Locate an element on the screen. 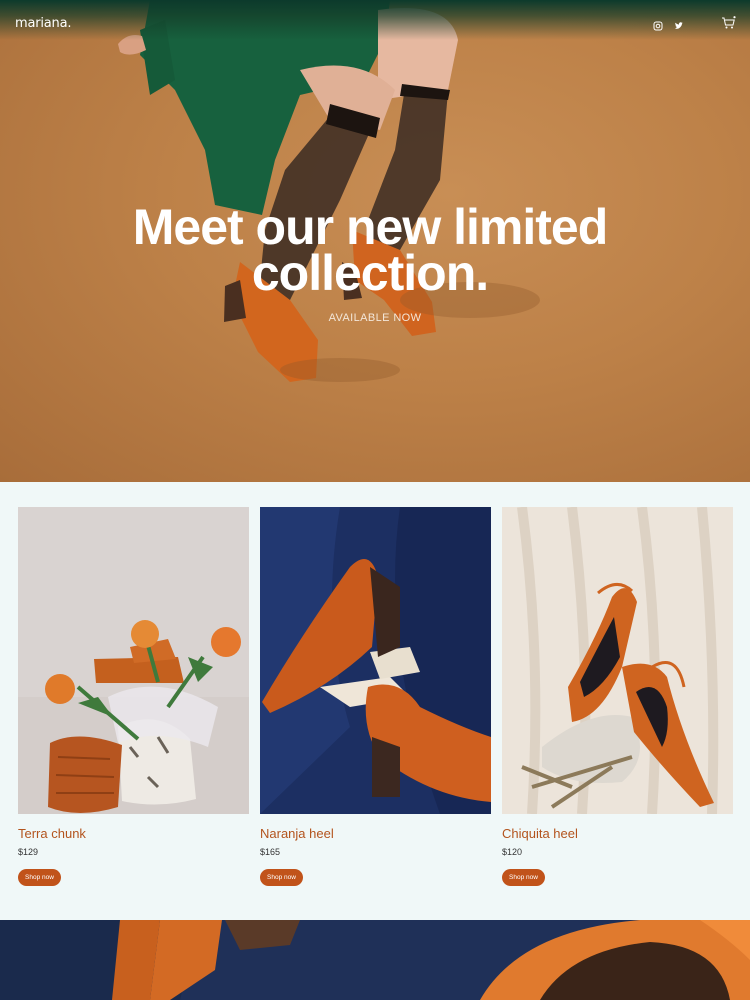  promo-banner-image is located at coordinates (375, 960).